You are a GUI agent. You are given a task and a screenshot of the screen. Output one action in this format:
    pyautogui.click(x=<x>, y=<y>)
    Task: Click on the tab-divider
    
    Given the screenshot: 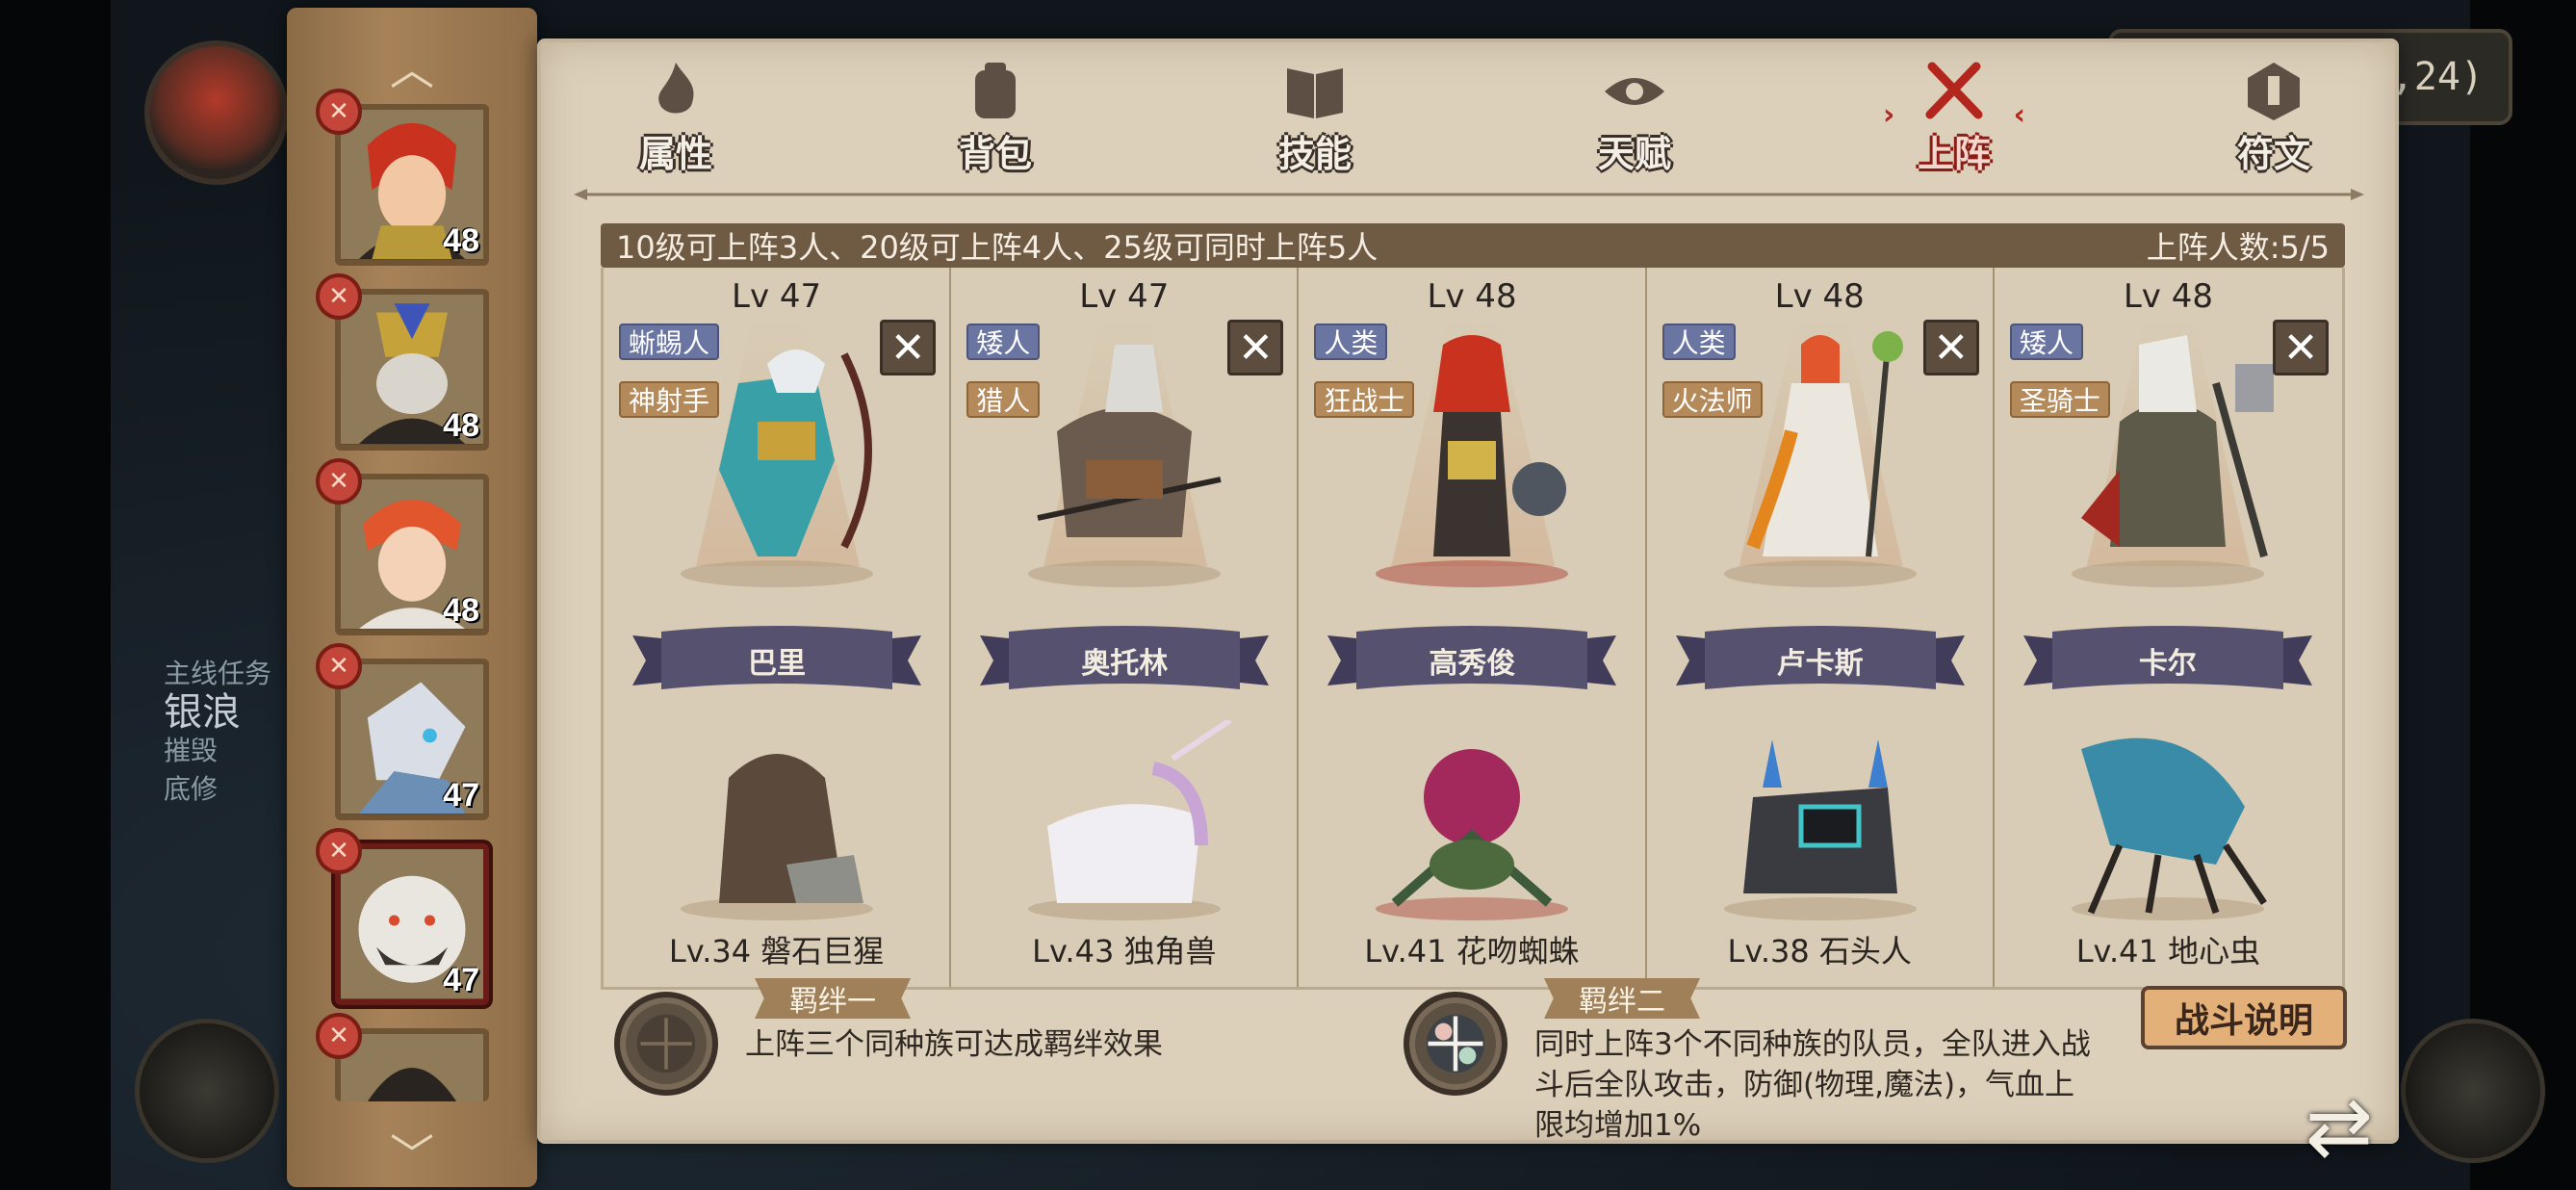 What is the action you would take?
    pyautogui.click(x=1469, y=194)
    